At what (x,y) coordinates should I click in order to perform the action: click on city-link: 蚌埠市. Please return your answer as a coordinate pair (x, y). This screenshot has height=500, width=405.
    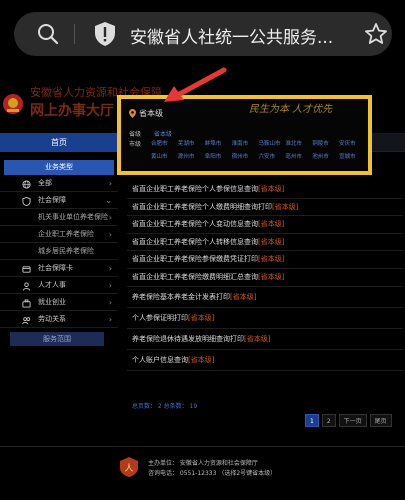
    Looking at the image, I should click on (218, 143).